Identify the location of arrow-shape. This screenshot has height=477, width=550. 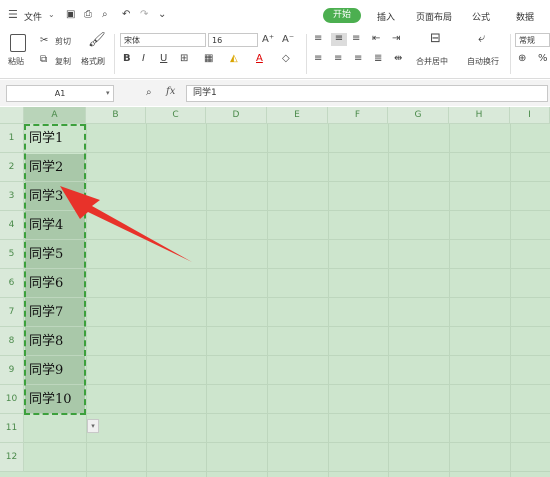
(126, 224).